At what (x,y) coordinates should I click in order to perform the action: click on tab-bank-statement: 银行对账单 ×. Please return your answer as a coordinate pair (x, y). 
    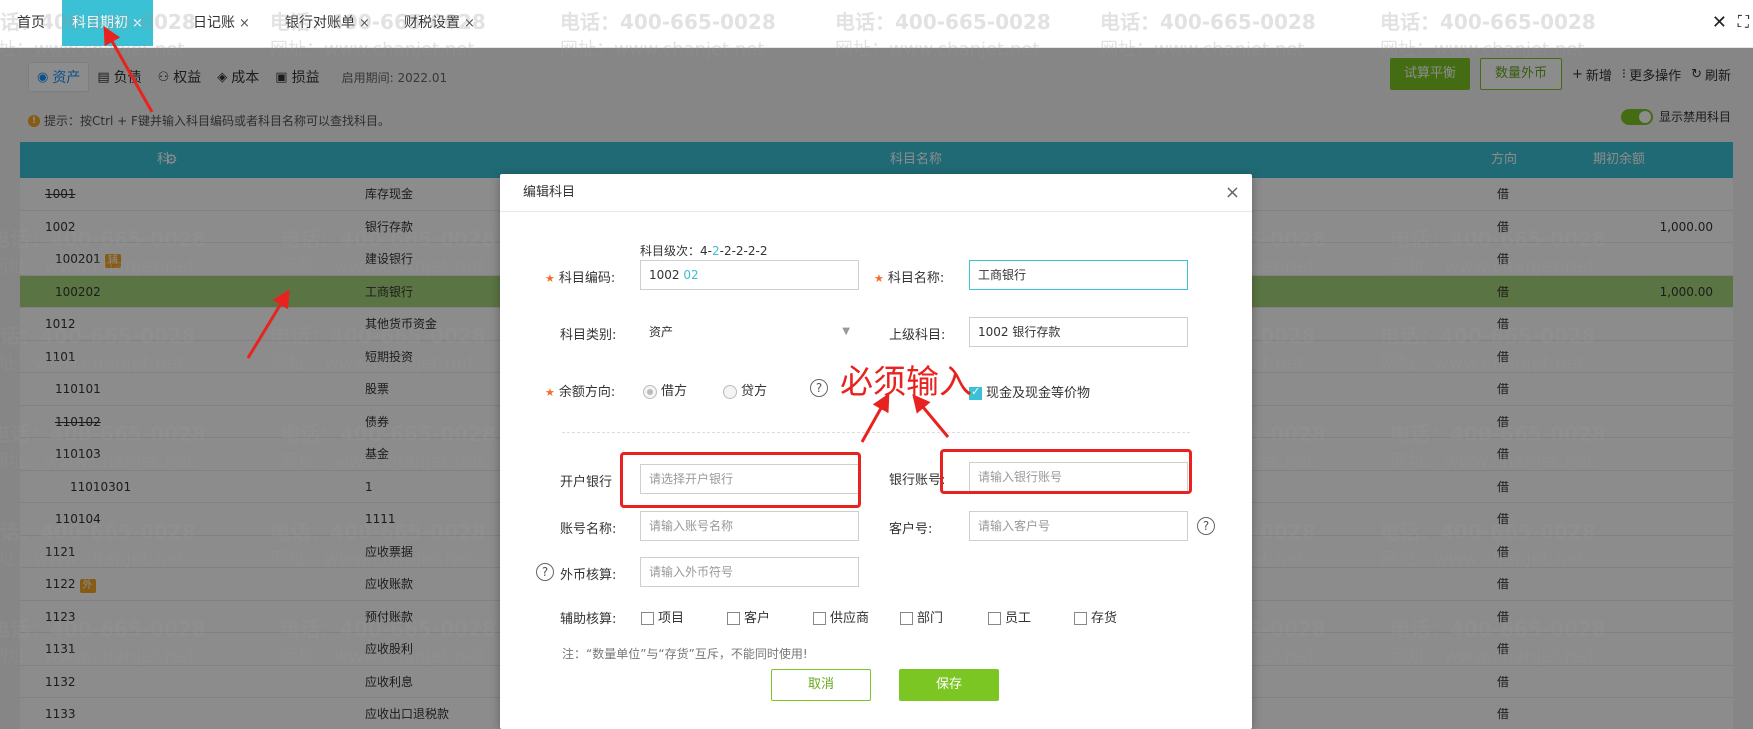
    Looking at the image, I should click on (327, 23).